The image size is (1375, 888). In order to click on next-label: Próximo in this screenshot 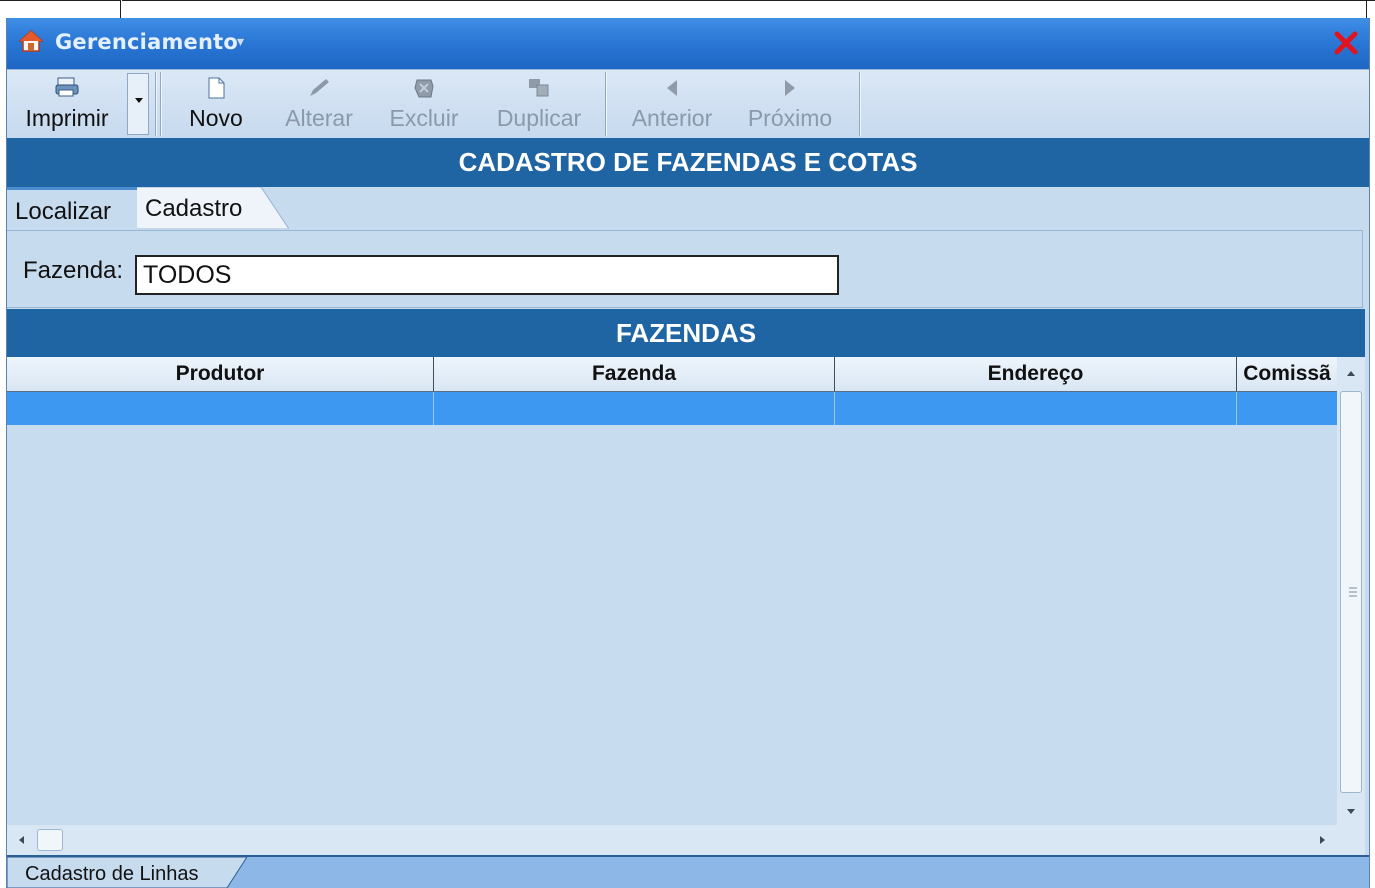, I will do `click(790, 118)`.